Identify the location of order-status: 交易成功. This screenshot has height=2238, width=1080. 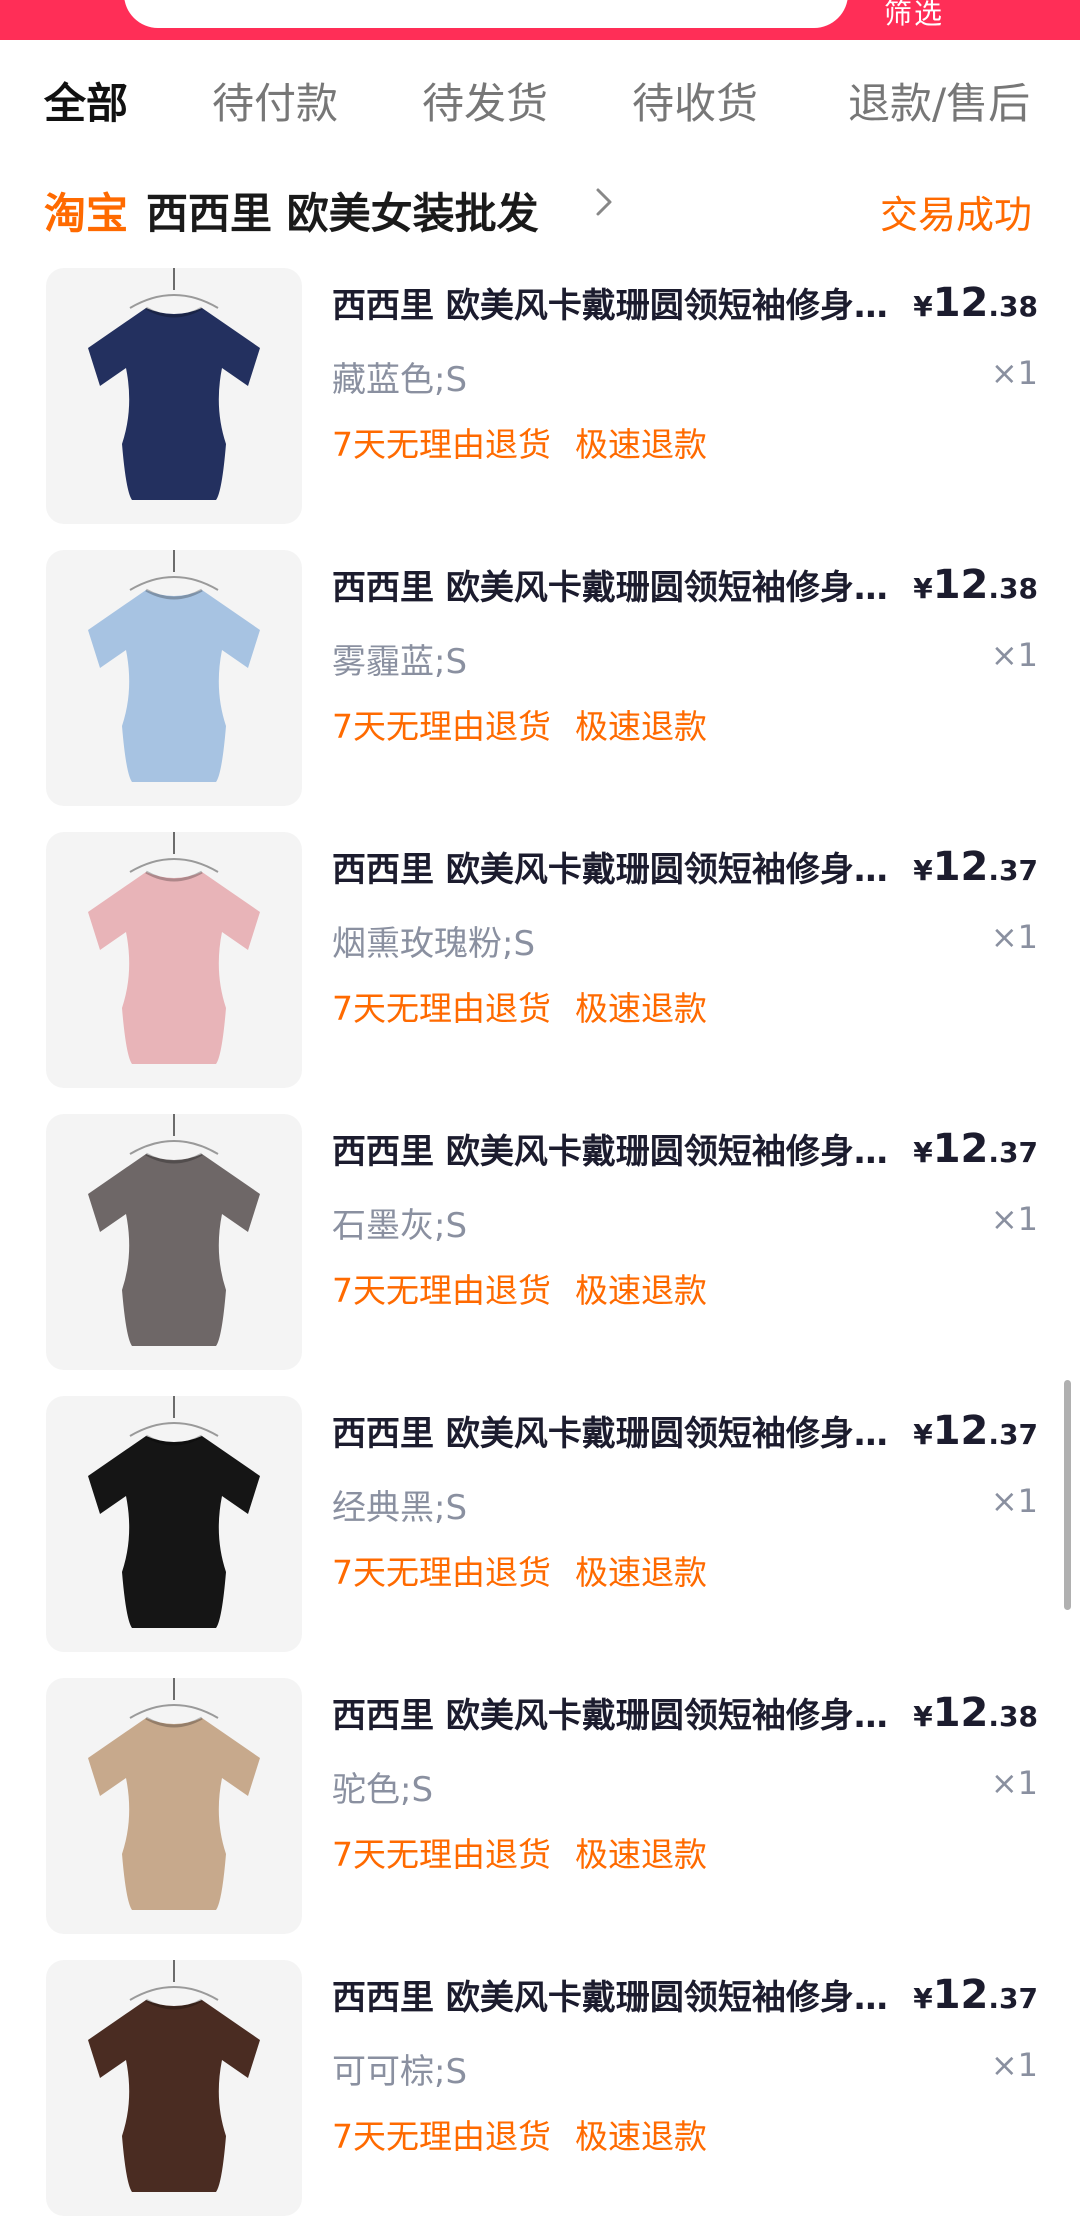
(955, 215).